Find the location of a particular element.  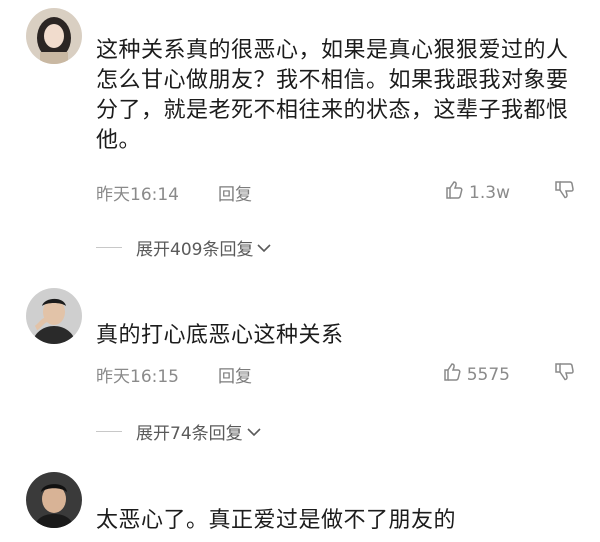

comment-time: 昨天16:14 is located at coordinates (137, 195).